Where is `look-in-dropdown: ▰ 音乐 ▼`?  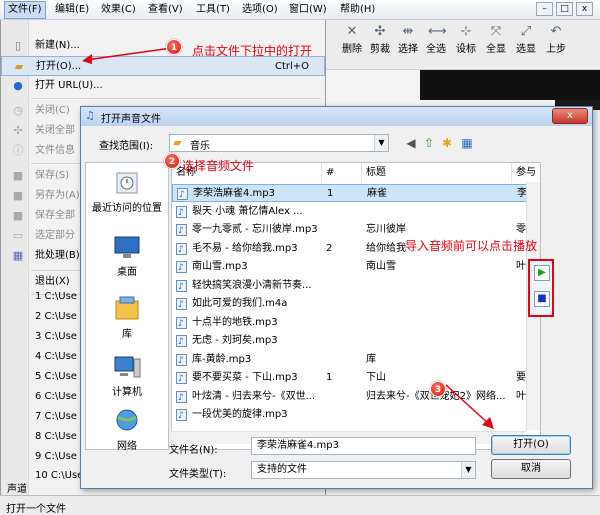
look-in-dropdown: ▰ 音乐 ▼ is located at coordinates (279, 143).